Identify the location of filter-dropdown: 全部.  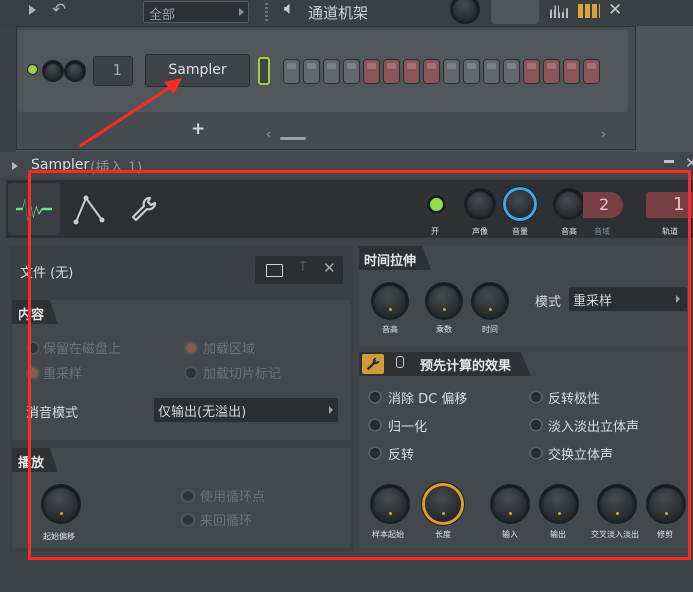
(196, 12).